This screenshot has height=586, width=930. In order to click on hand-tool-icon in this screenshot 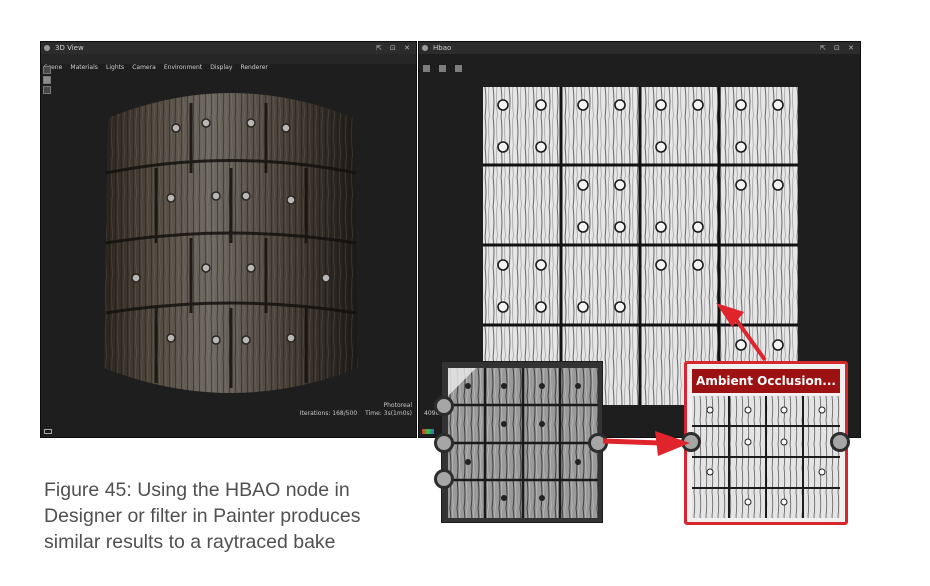, I will do `click(47, 80)`.